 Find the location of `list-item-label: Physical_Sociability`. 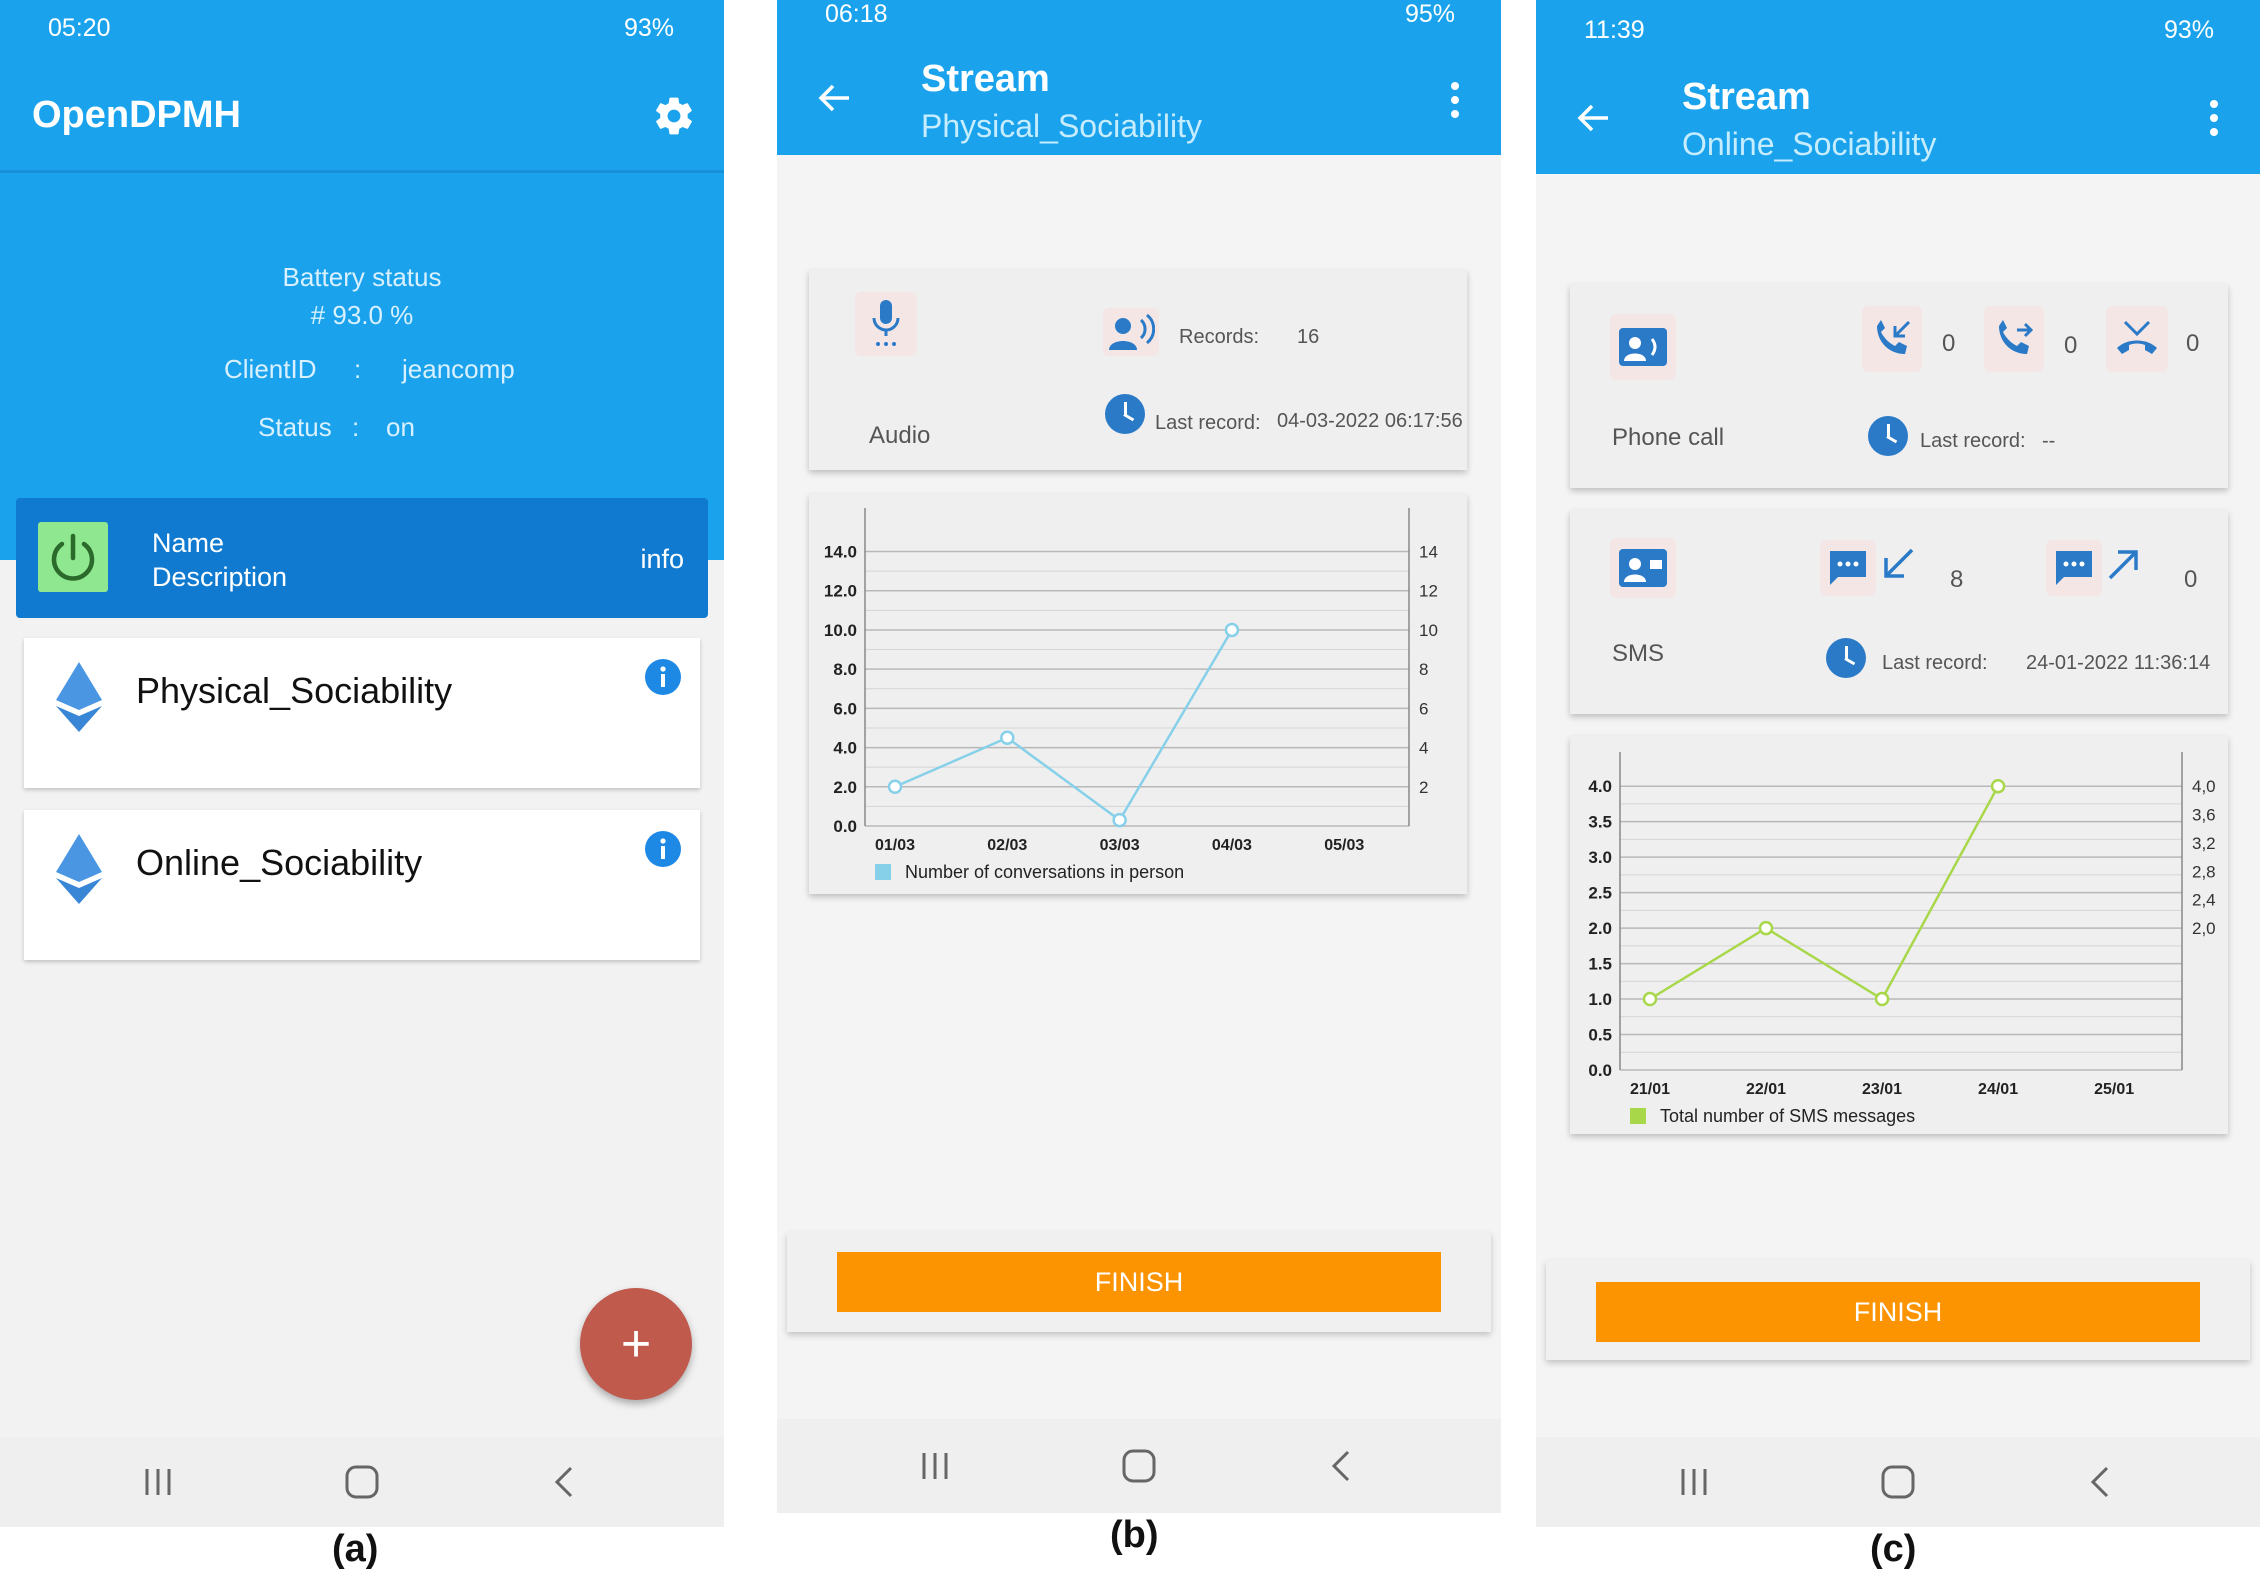

list-item-label: Physical_Sociability is located at coordinates (294, 690).